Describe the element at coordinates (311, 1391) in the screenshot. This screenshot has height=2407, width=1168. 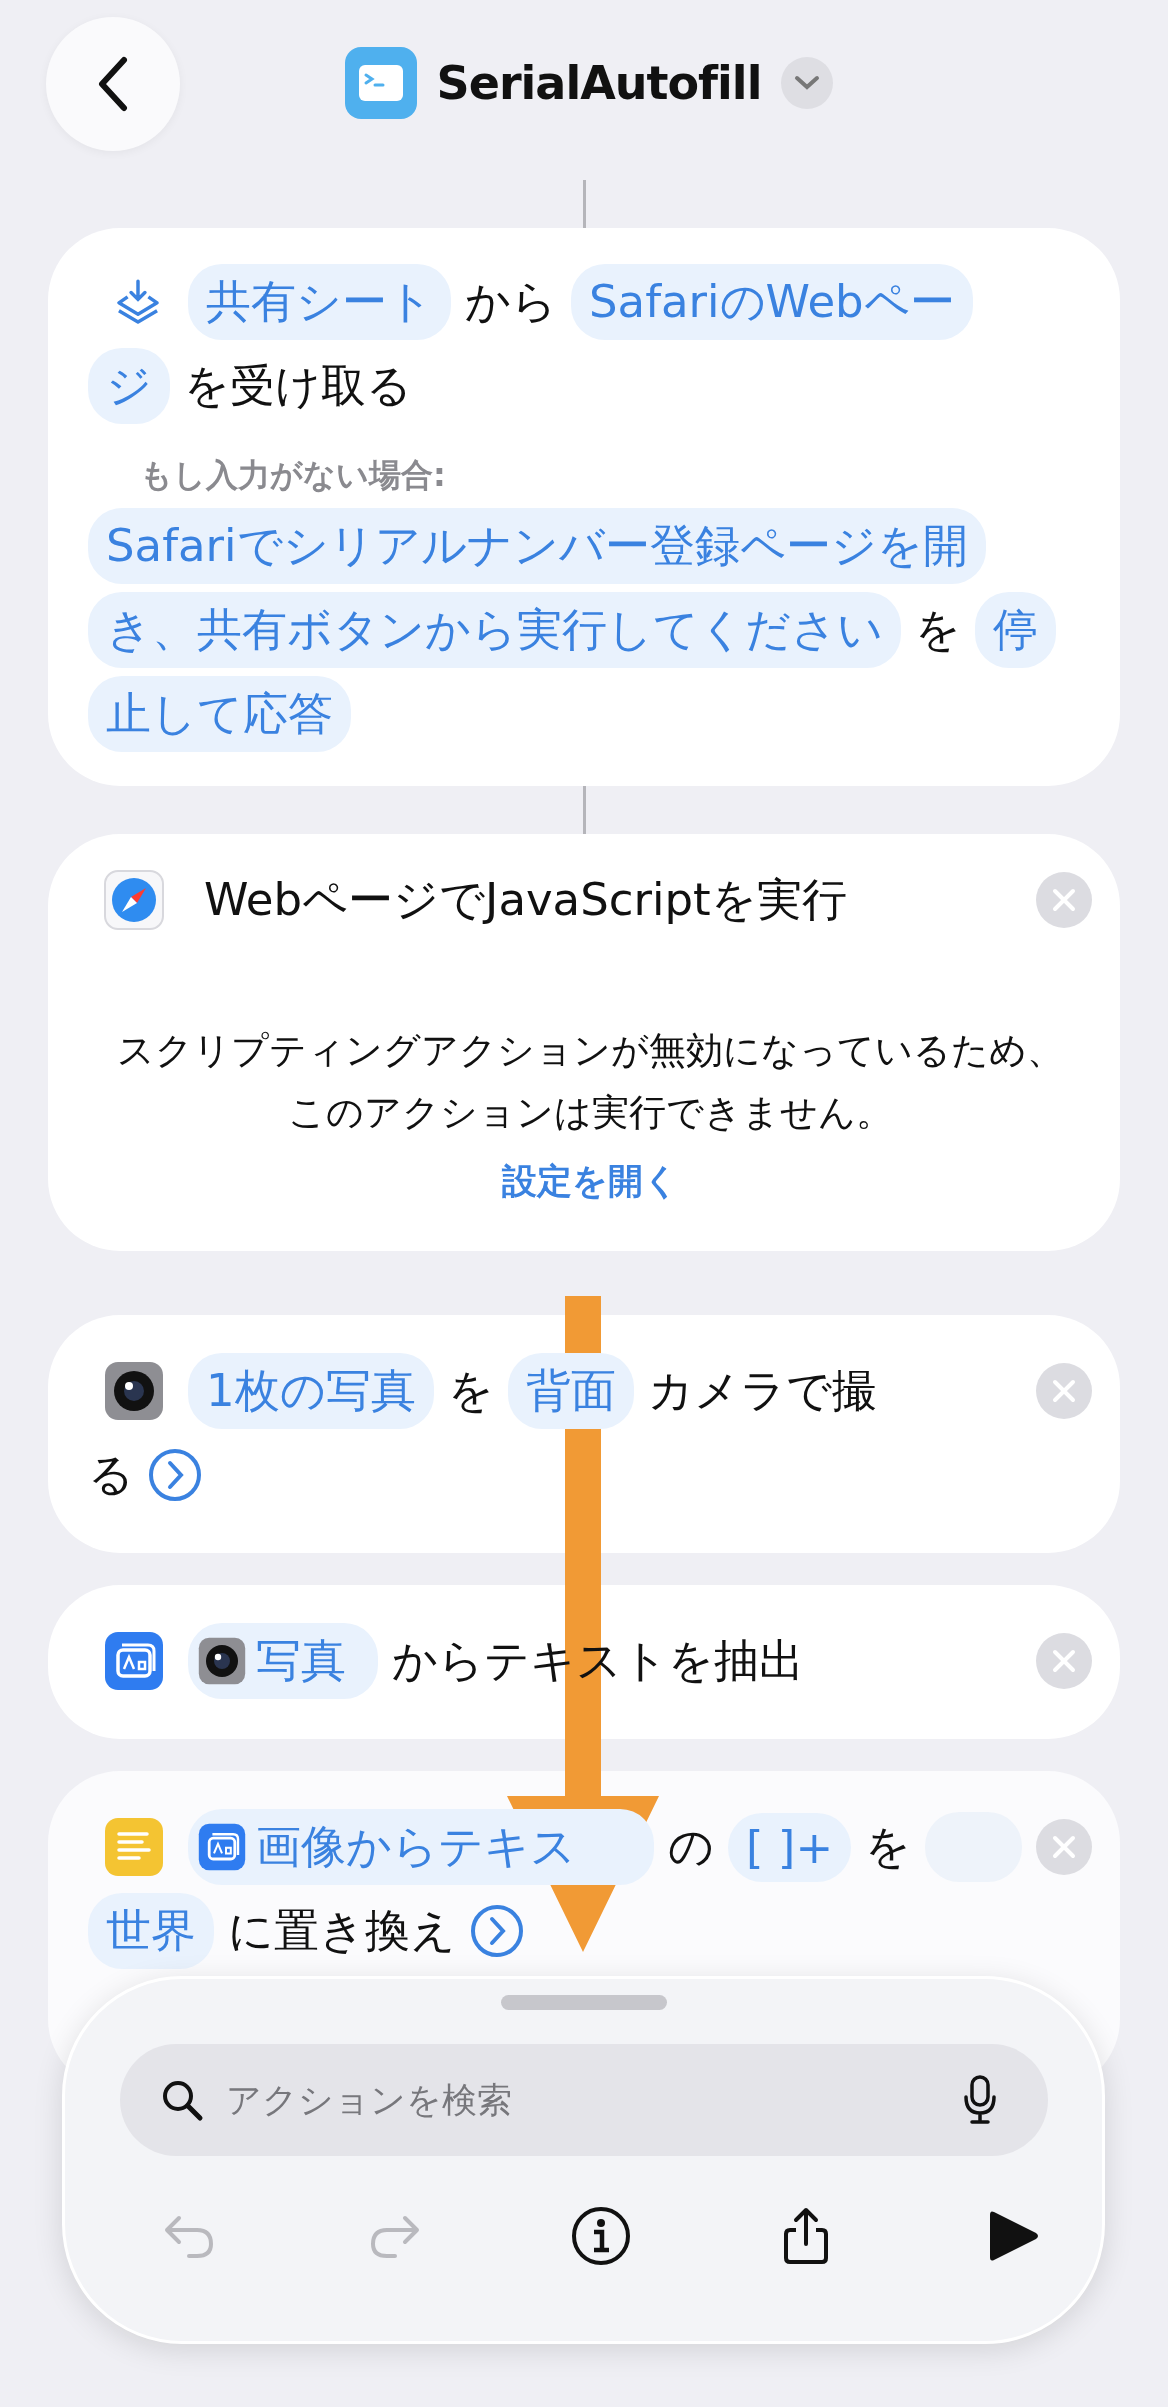
I see `variable-token: 1枚の写真` at that location.